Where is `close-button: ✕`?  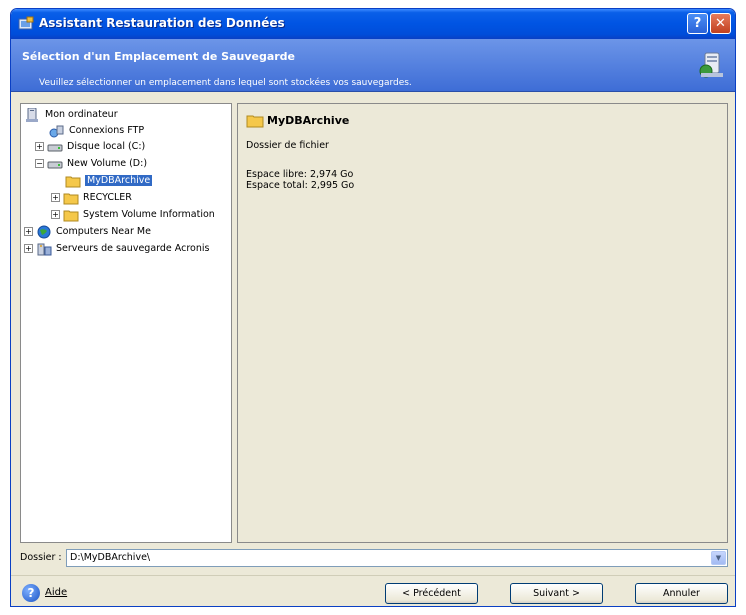
close-button: ✕ is located at coordinates (720, 23).